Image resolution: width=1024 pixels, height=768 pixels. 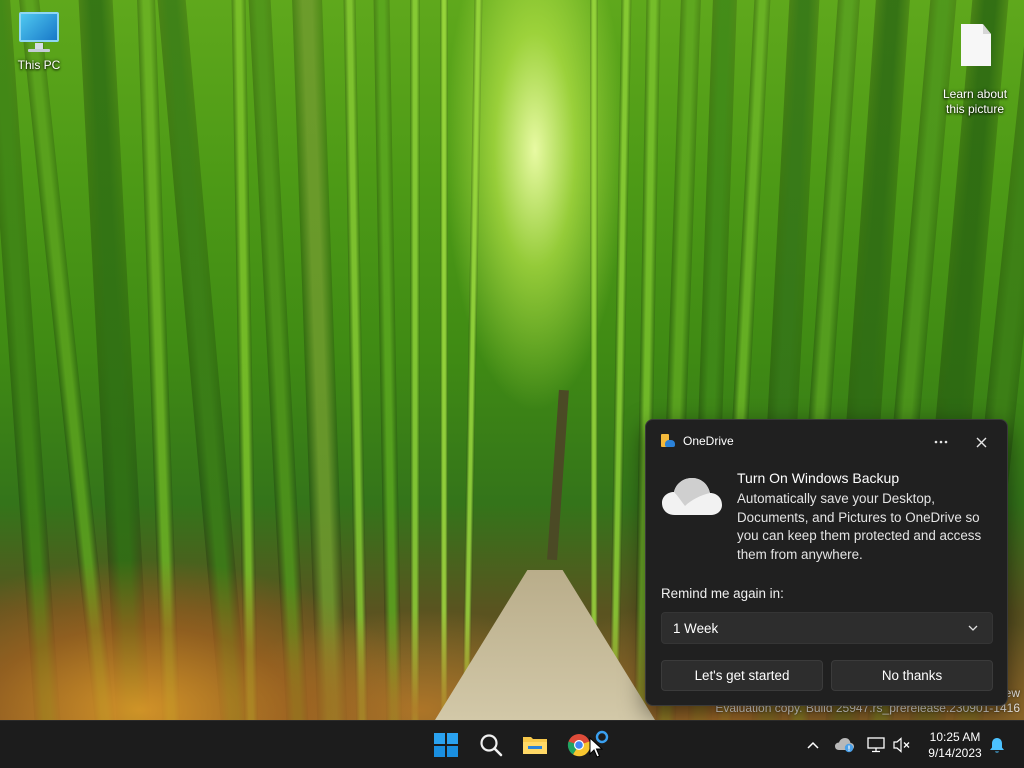 What do you see at coordinates (722, 593) in the screenshot?
I see `remind-label: Remind me again in:` at bounding box center [722, 593].